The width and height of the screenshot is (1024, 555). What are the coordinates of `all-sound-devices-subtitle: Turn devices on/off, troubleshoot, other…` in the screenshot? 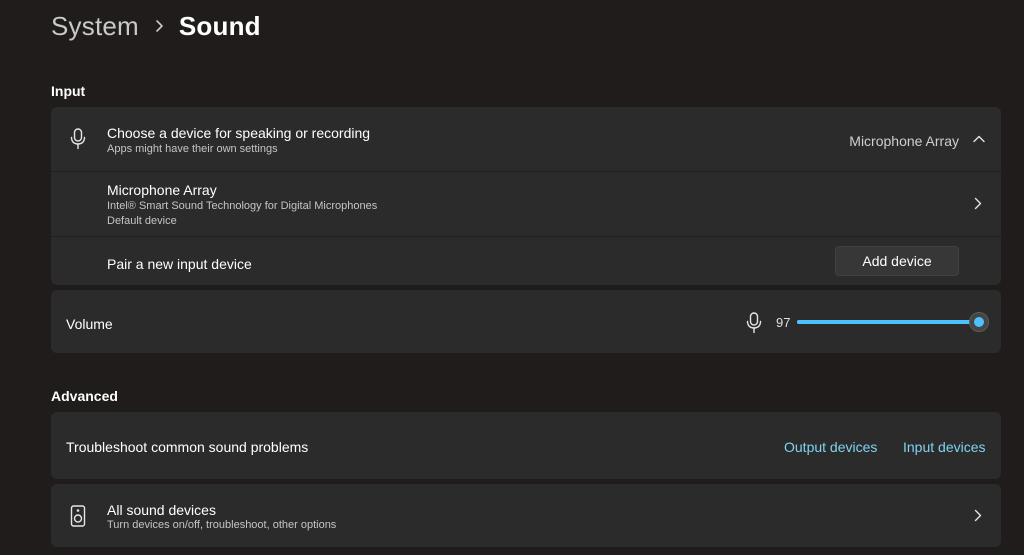 It's located at (222, 525).